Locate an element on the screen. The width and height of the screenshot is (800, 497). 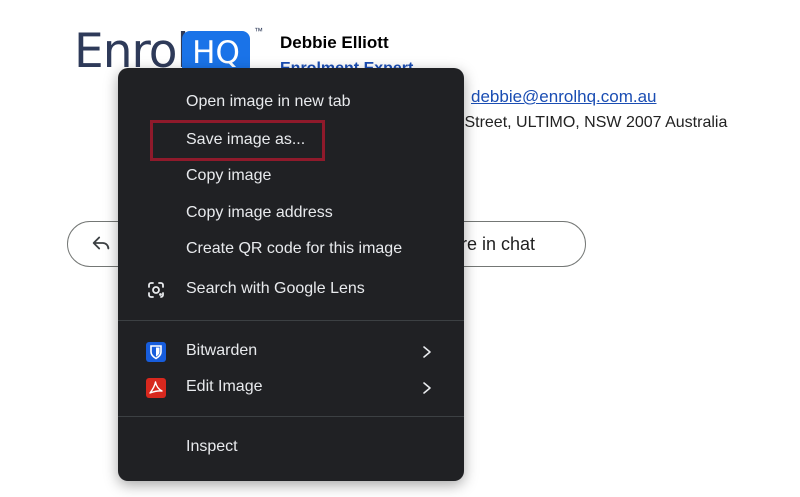
menu-item-label: Open image in new tab is located at coordinates (268, 101).